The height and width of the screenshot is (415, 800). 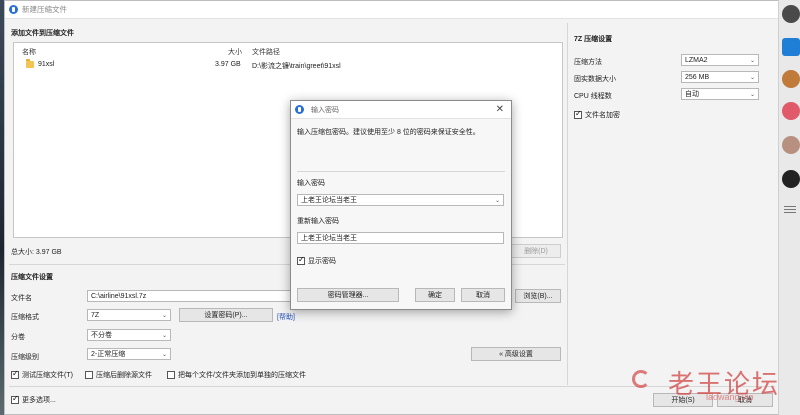 What do you see at coordinates (101, 335) in the screenshot?
I see `split-value: 不分卷` at bounding box center [101, 335].